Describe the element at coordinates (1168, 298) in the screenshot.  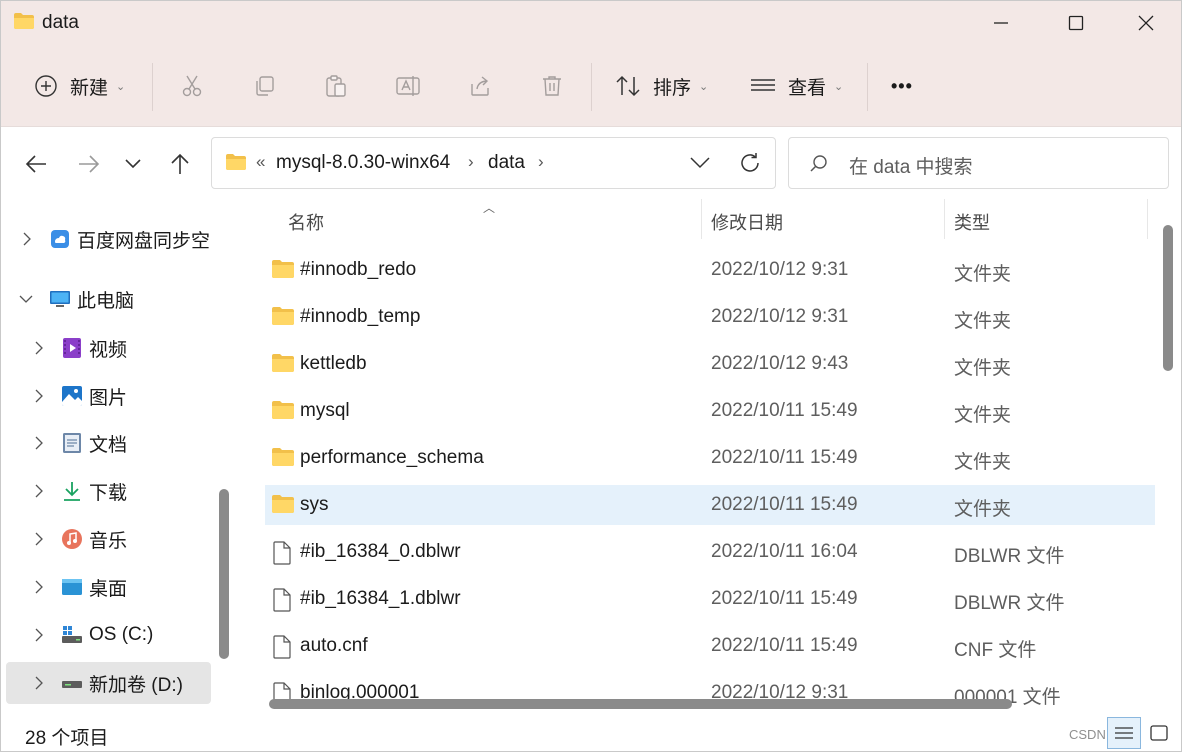
I see `scrollbar-thumb` at that location.